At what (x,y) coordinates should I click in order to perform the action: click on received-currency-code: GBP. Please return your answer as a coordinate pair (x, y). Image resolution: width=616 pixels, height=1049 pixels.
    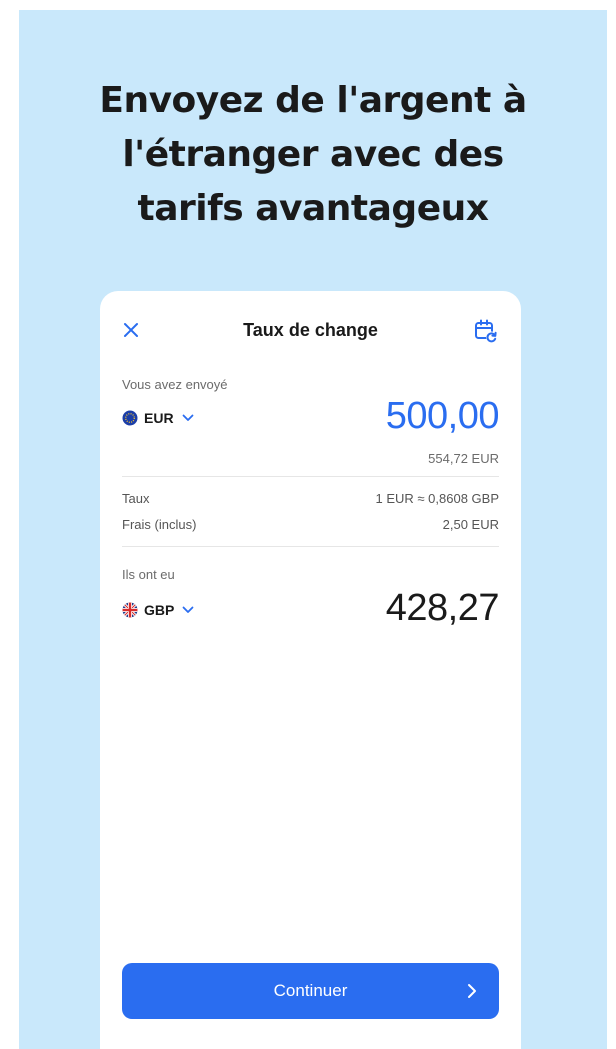
    Looking at the image, I should click on (159, 610).